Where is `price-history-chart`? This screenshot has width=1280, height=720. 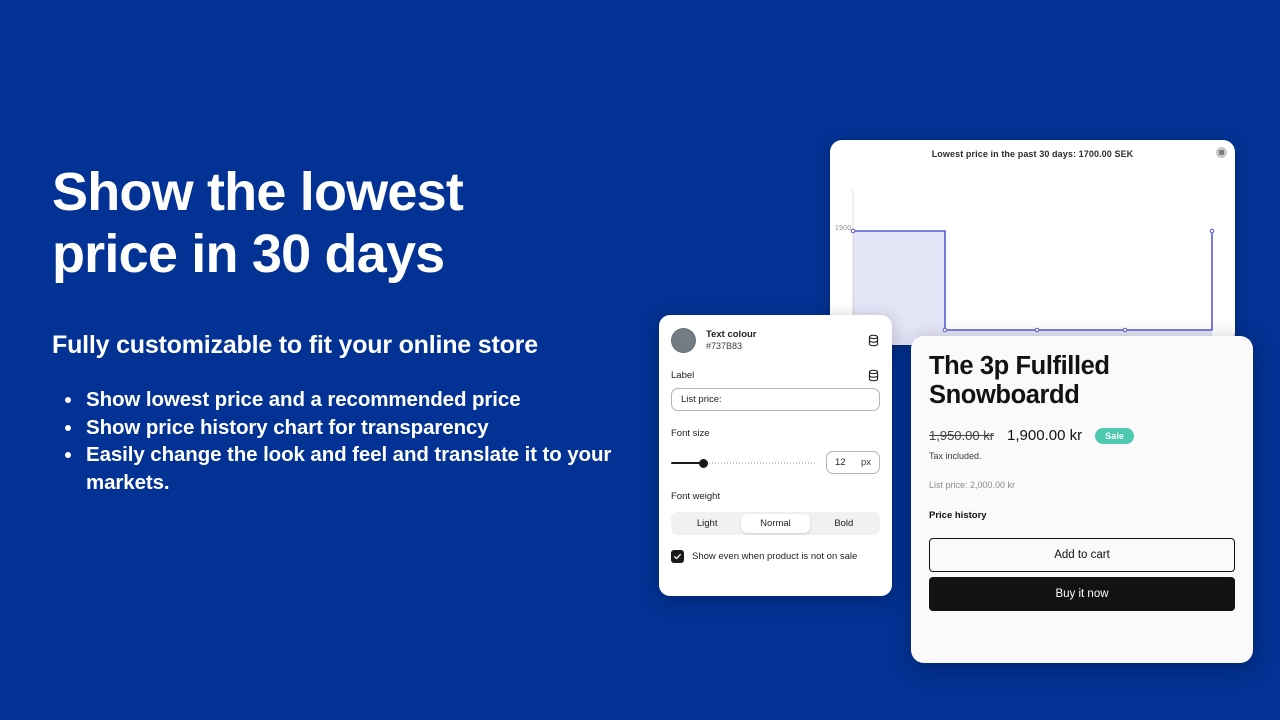
price-history-chart is located at coordinates (1032, 267).